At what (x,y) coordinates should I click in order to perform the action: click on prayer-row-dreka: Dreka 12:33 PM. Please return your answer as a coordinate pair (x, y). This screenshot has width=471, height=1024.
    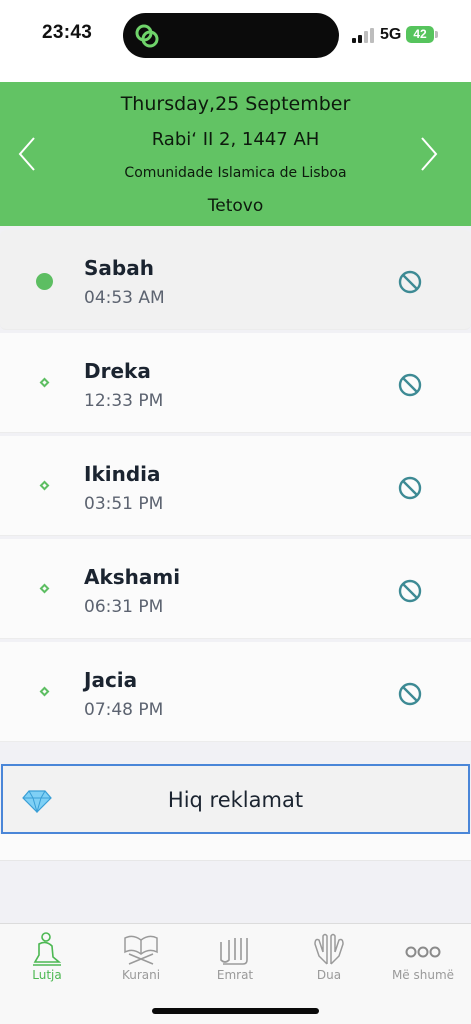
    Looking at the image, I should click on (235, 383).